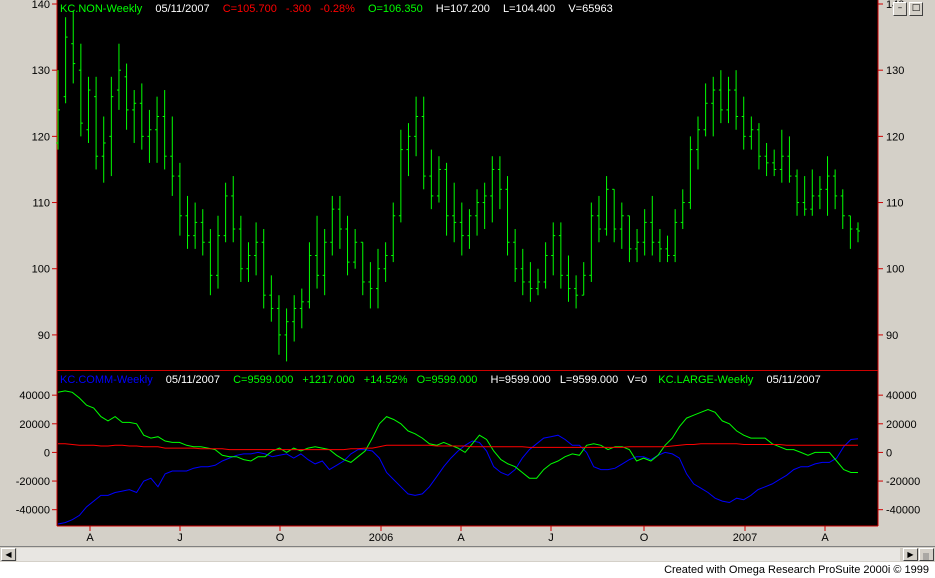 This screenshot has width=935, height=578. I want to click on scroll-thumb, so click(926, 554).